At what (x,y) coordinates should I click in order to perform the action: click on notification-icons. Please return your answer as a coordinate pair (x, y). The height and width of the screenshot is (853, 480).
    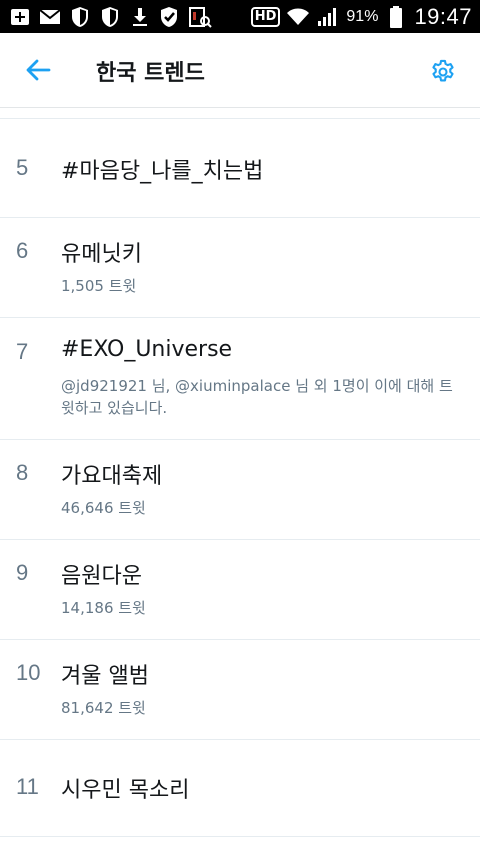
    Looking at the image, I should click on (110, 17).